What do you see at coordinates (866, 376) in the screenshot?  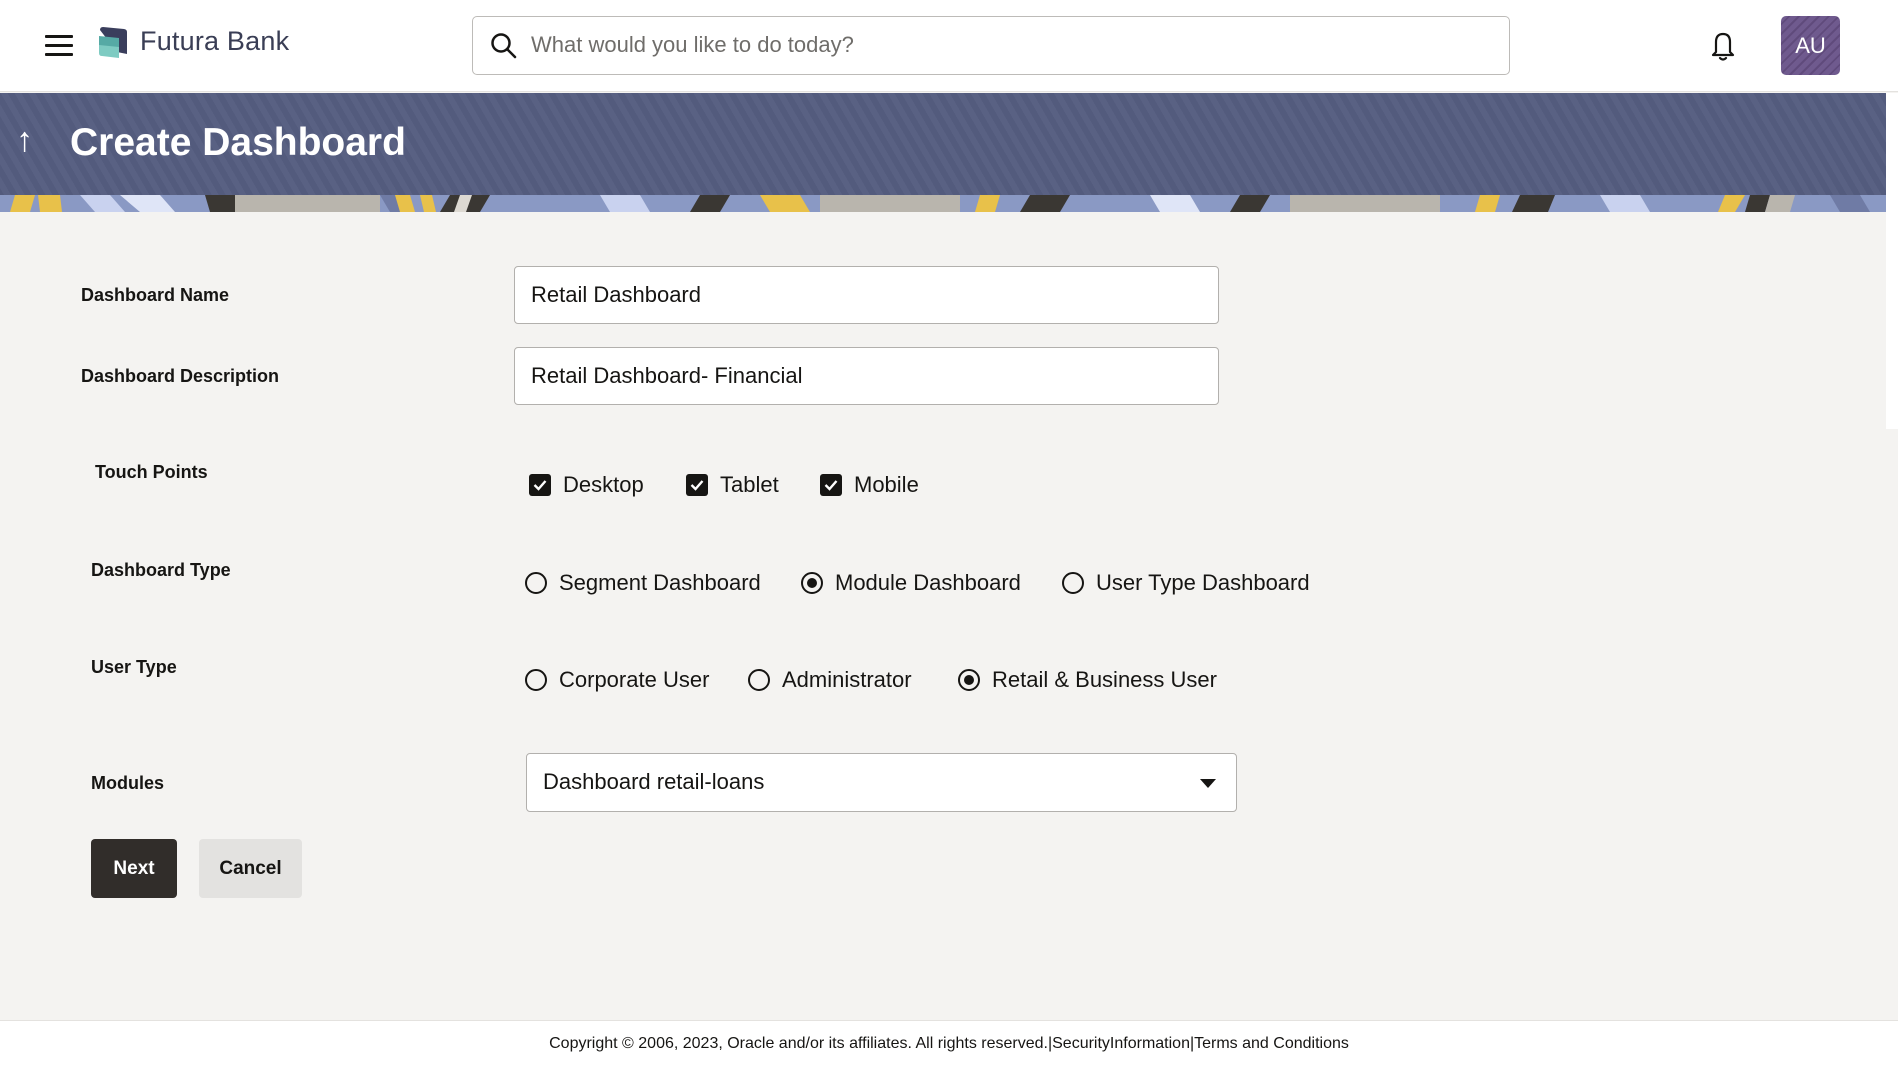 I see `dashboard-description-input` at bounding box center [866, 376].